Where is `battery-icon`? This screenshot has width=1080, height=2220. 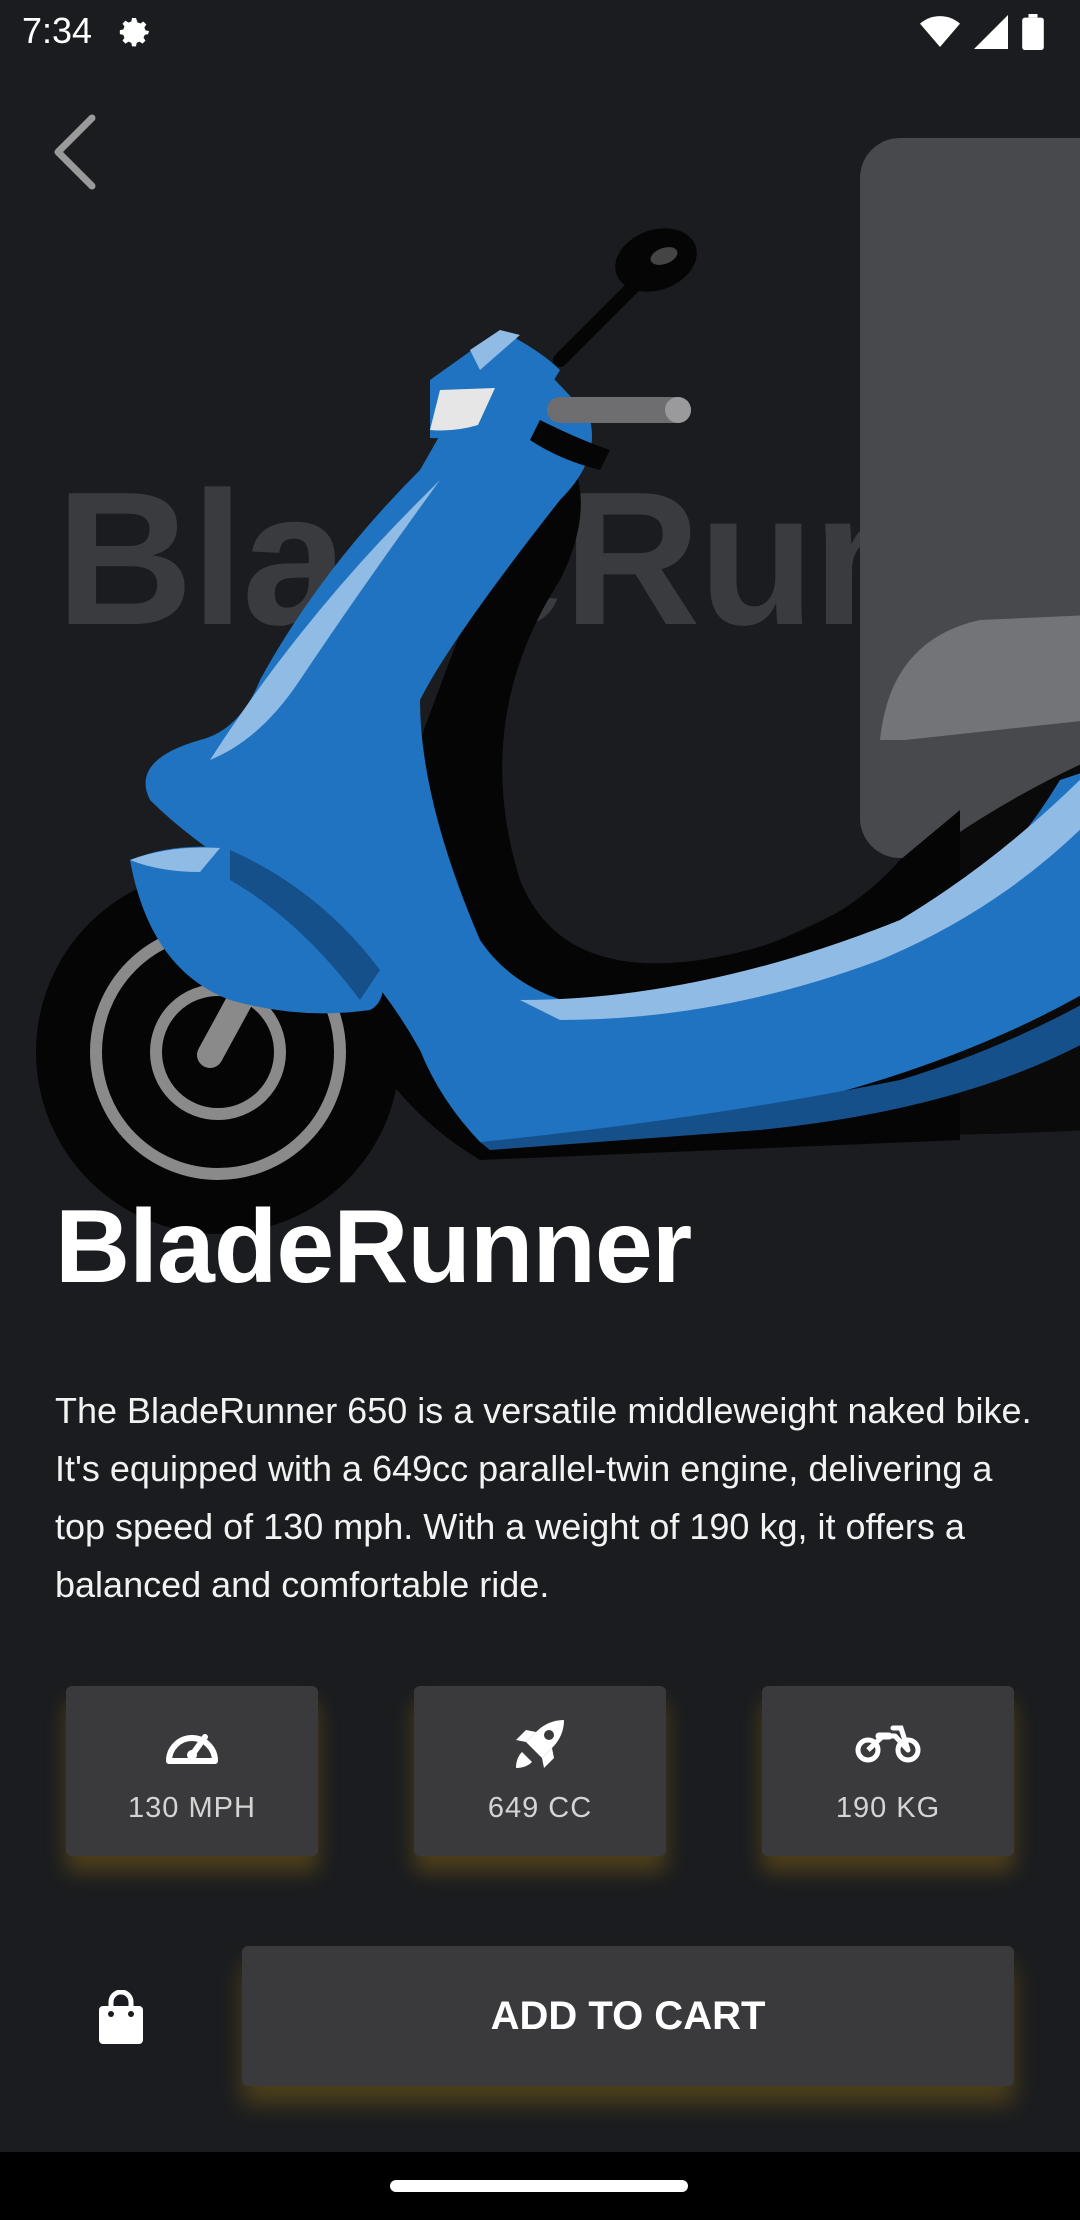
battery-icon is located at coordinates (1033, 32).